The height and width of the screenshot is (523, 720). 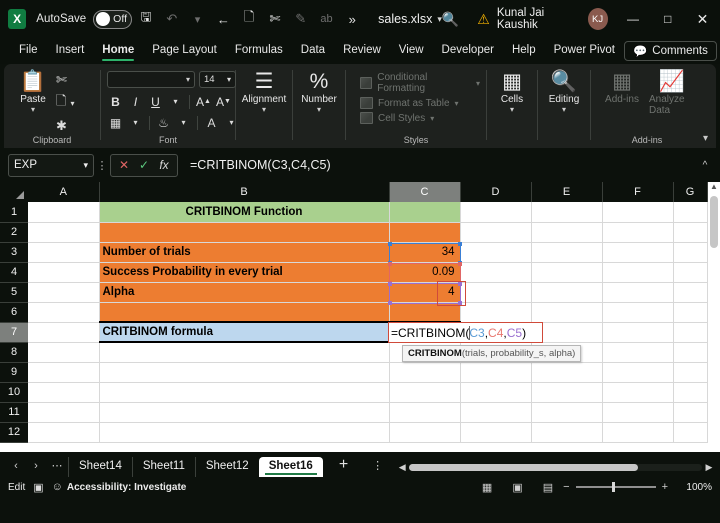 What do you see at coordinates (672, 92) in the screenshot?
I see `analyze-data-button: 📈 Analyze Data` at bounding box center [672, 92].